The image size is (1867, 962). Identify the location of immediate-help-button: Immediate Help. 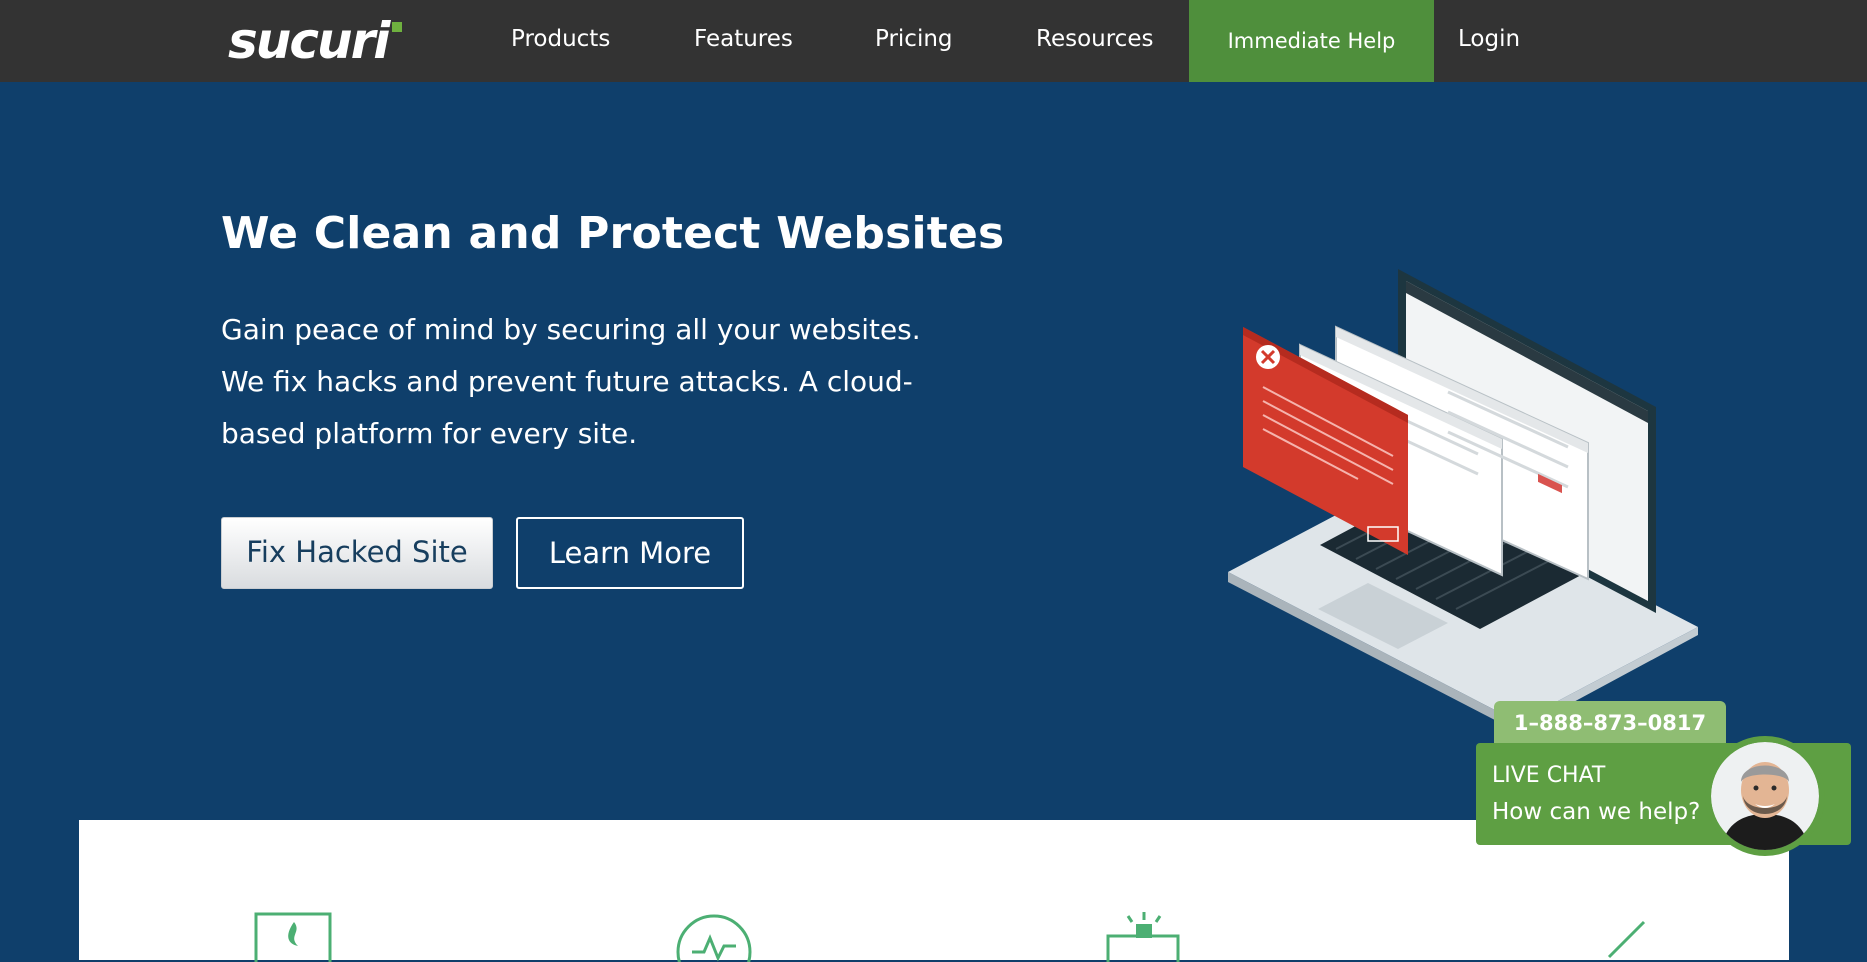
(1311, 41).